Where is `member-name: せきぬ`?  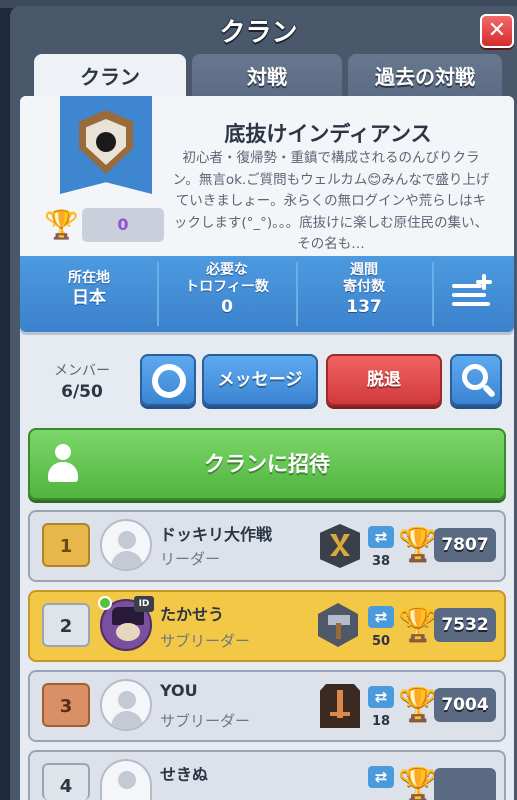
member-name: せきぬ is located at coordinates (184, 774).